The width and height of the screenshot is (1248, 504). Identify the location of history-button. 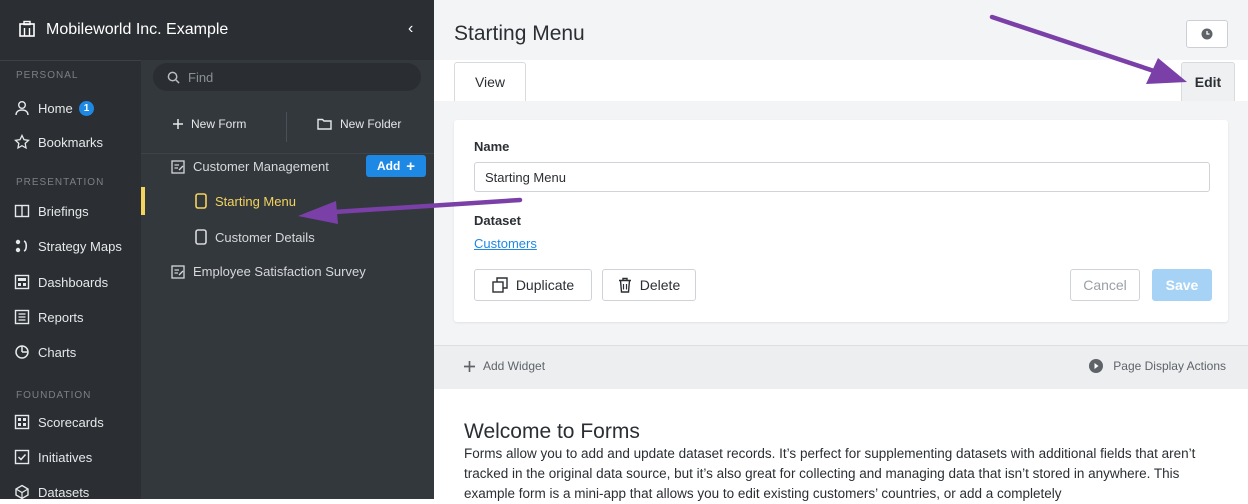
(1207, 34).